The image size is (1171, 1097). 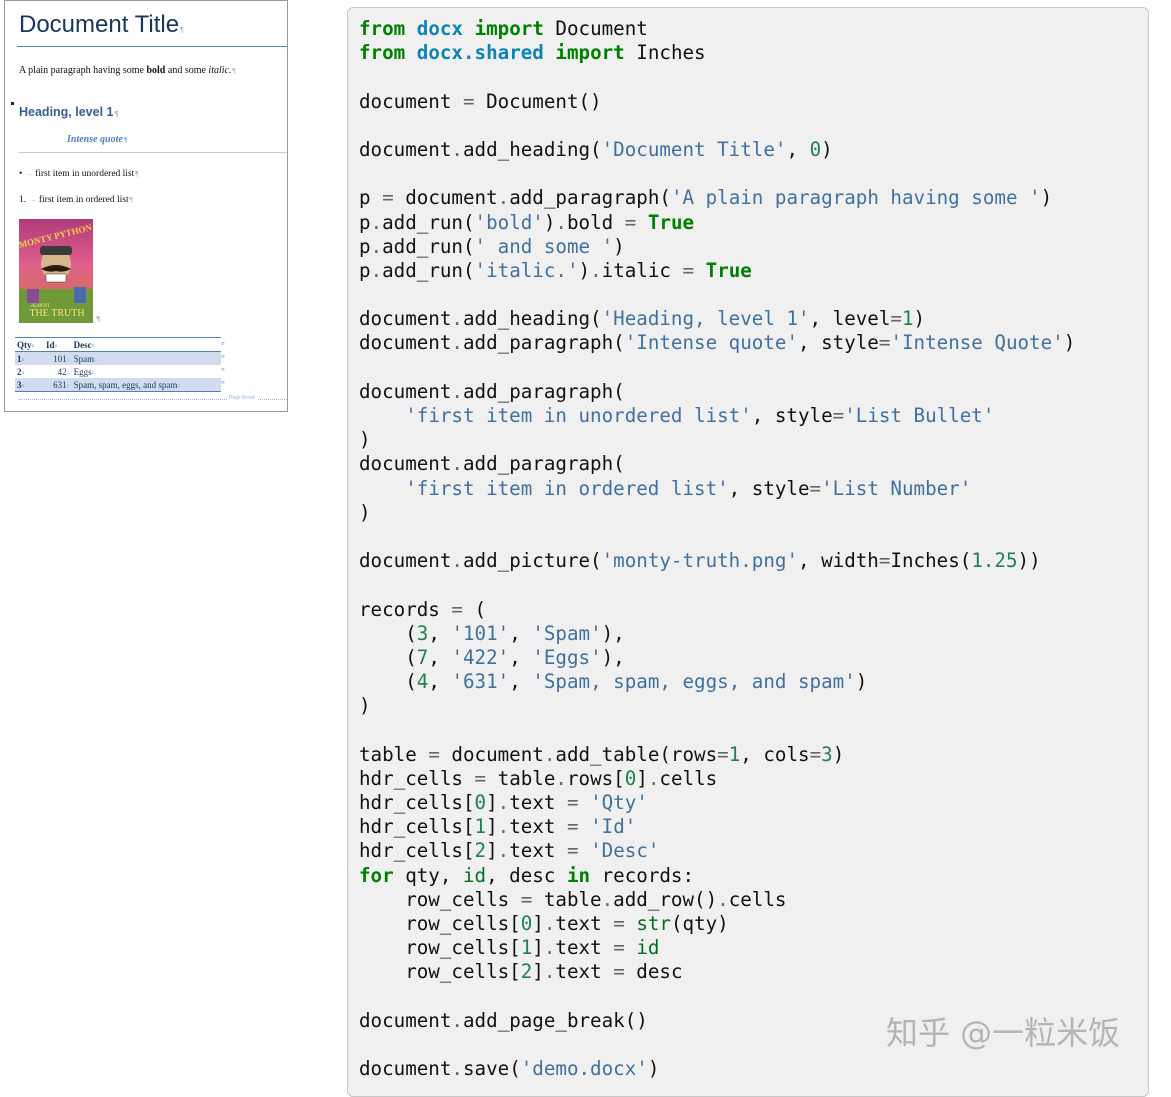 What do you see at coordinates (717, 876) in the screenshot?
I see `code-line: for qty, id, desc in records:` at bounding box center [717, 876].